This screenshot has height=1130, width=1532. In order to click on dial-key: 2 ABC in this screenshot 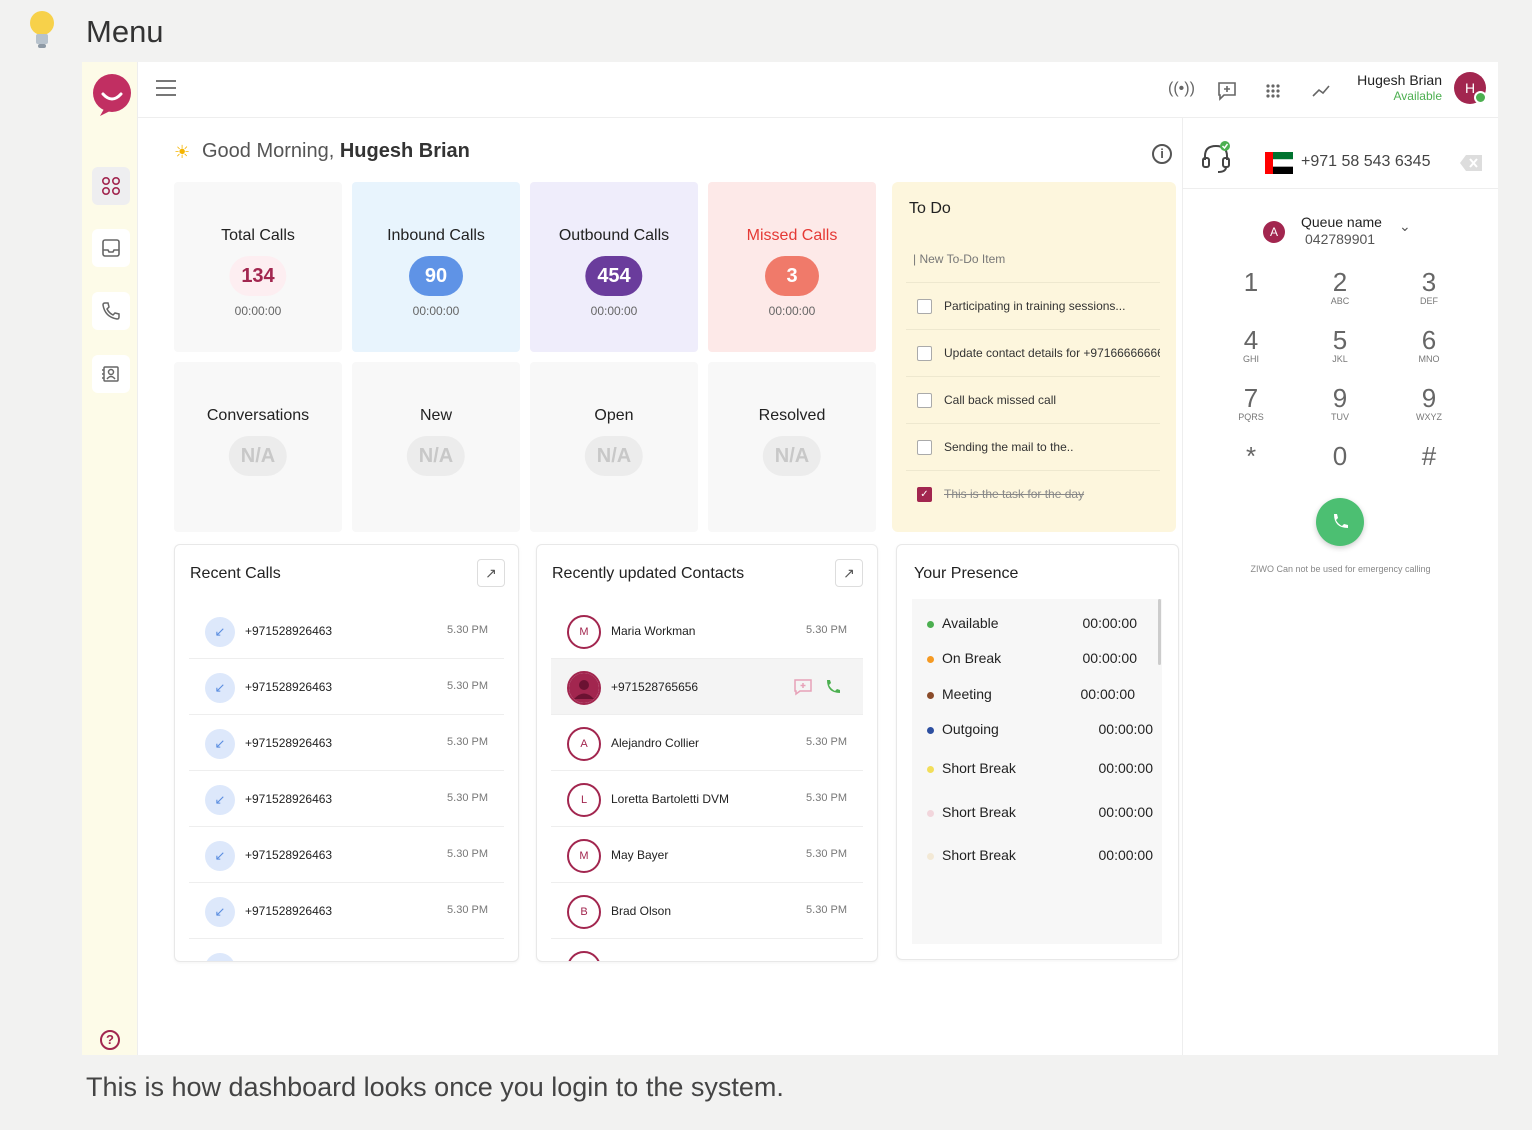, I will do `click(1340, 287)`.